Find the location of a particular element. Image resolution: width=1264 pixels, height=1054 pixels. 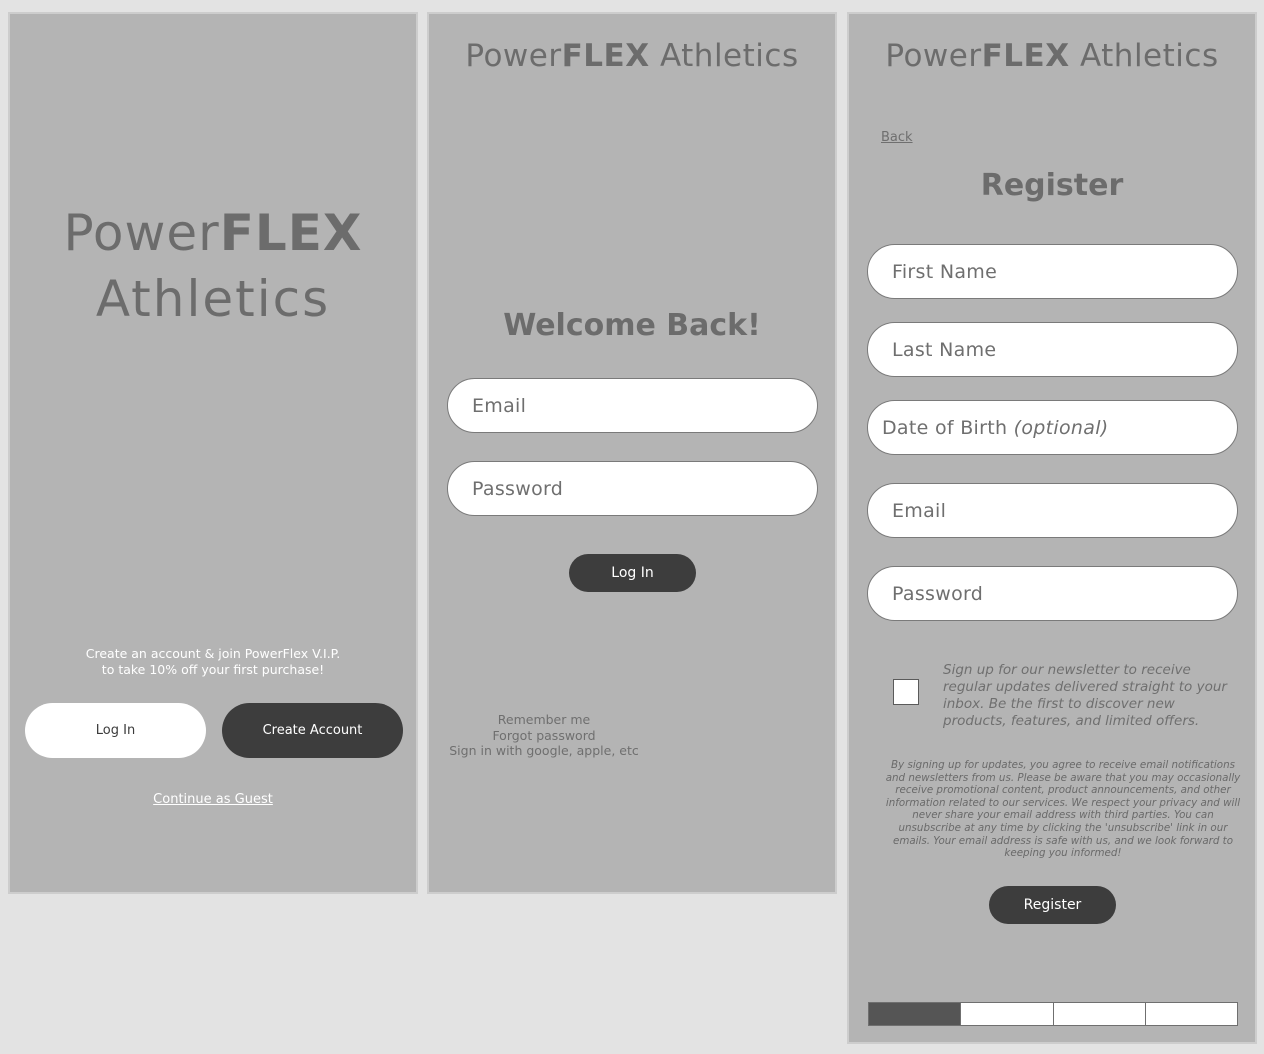

forgot-password-link: Forgot password is located at coordinates (544, 736).